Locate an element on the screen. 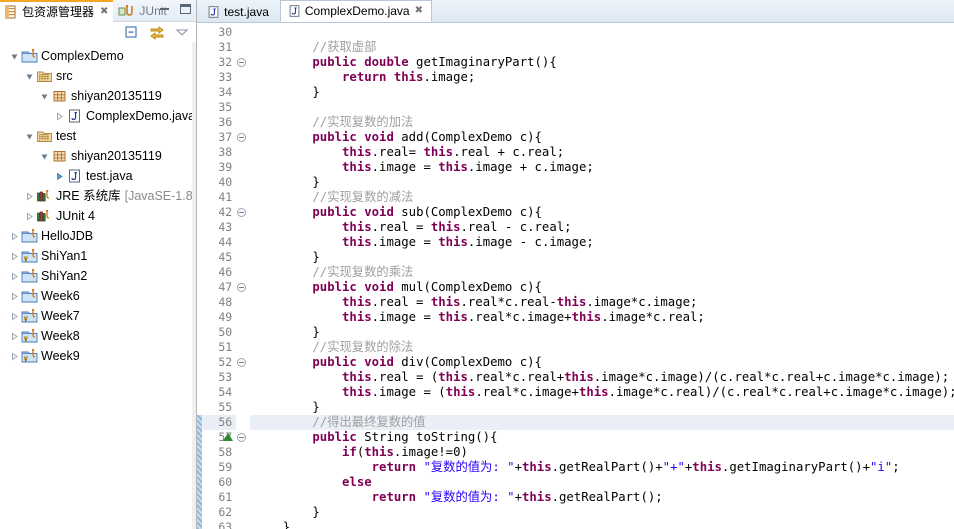 This screenshot has width=954, height=529. code-line: this.image = this.image + c.image; is located at coordinates (602, 167).